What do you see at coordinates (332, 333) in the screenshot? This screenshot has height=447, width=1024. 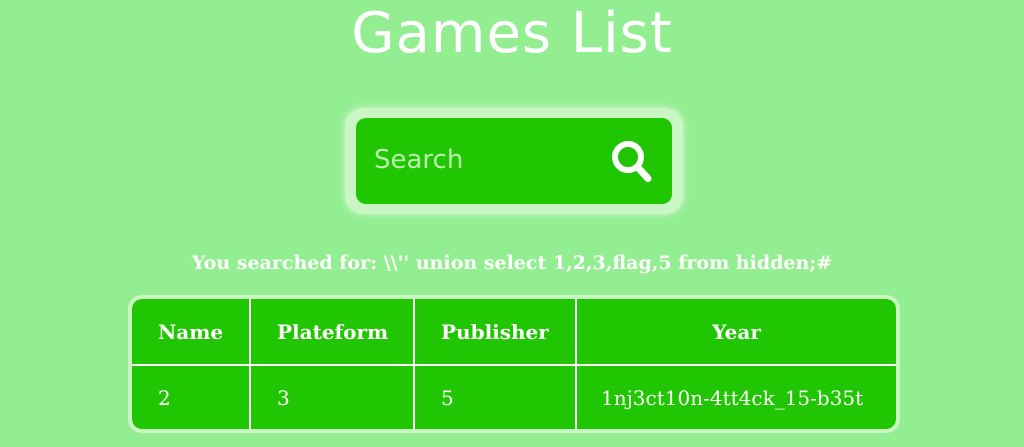 I see `header-plateform: Plateform` at bounding box center [332, 333].